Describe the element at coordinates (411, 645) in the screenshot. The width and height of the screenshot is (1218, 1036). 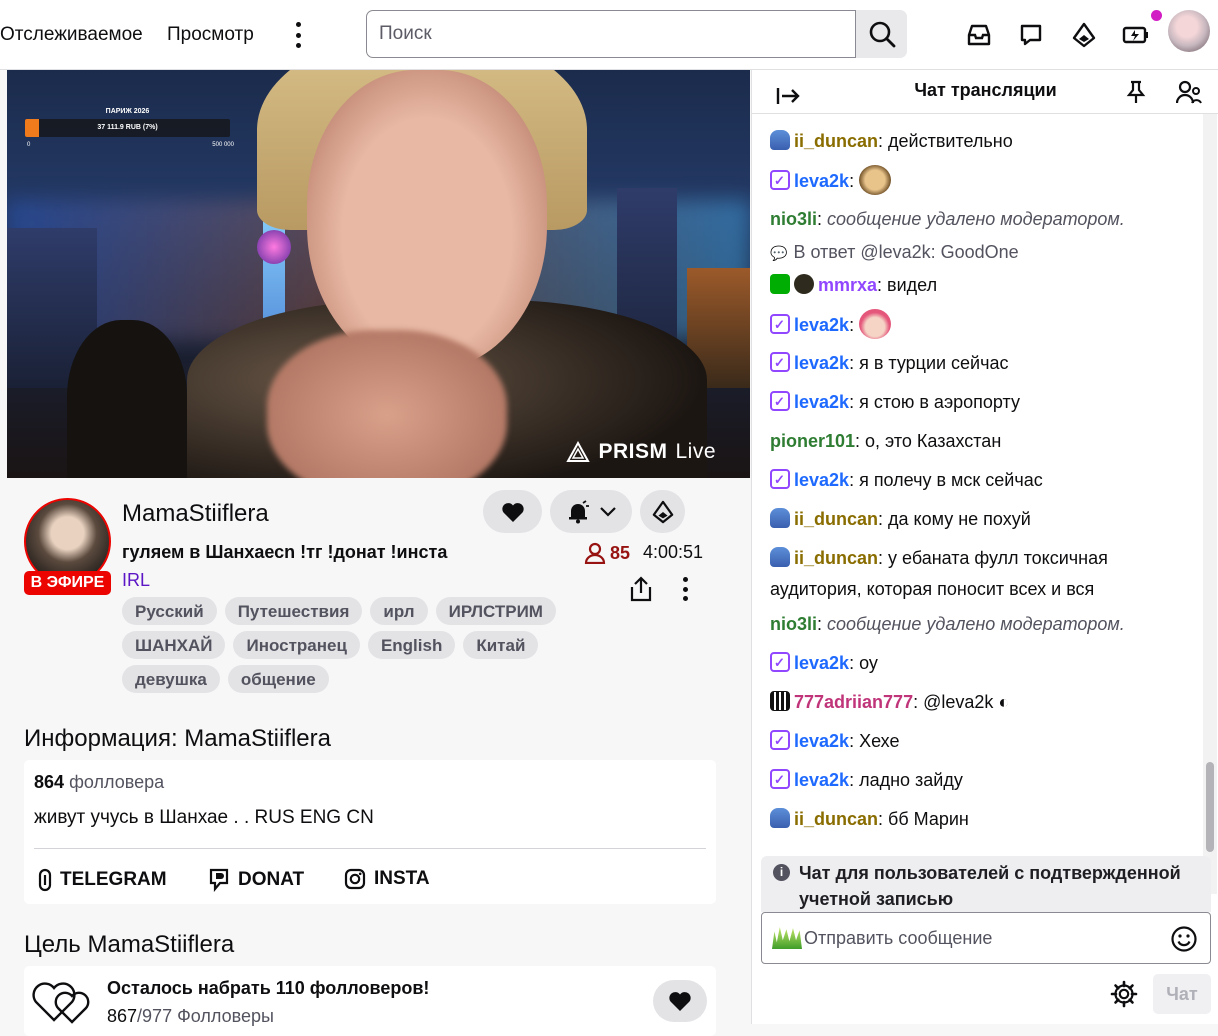
I see `tag-chip: English` at that location.